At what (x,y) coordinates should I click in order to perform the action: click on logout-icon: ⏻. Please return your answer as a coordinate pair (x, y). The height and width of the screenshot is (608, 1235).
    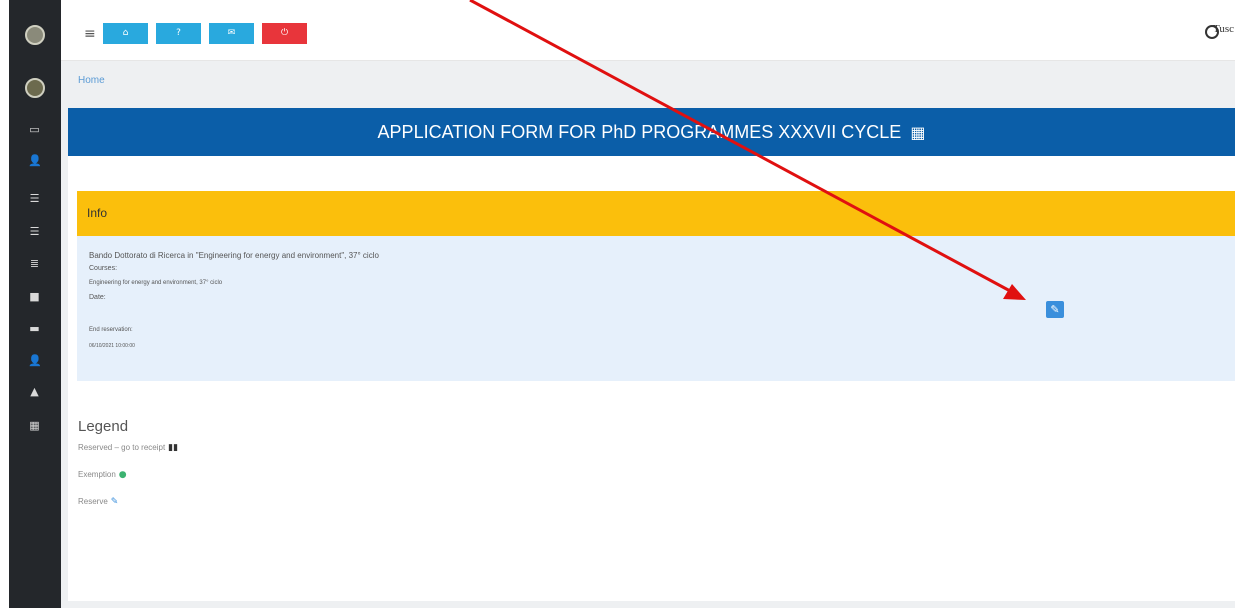
    Looking at the image, I should click on (284, 33).